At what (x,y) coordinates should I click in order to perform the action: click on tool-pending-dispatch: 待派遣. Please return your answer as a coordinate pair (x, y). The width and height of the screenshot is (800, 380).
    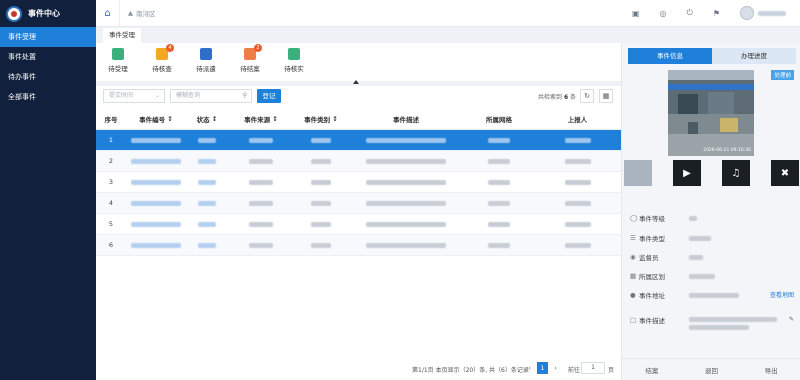
    Looking at the image, I should click on (206, 60).